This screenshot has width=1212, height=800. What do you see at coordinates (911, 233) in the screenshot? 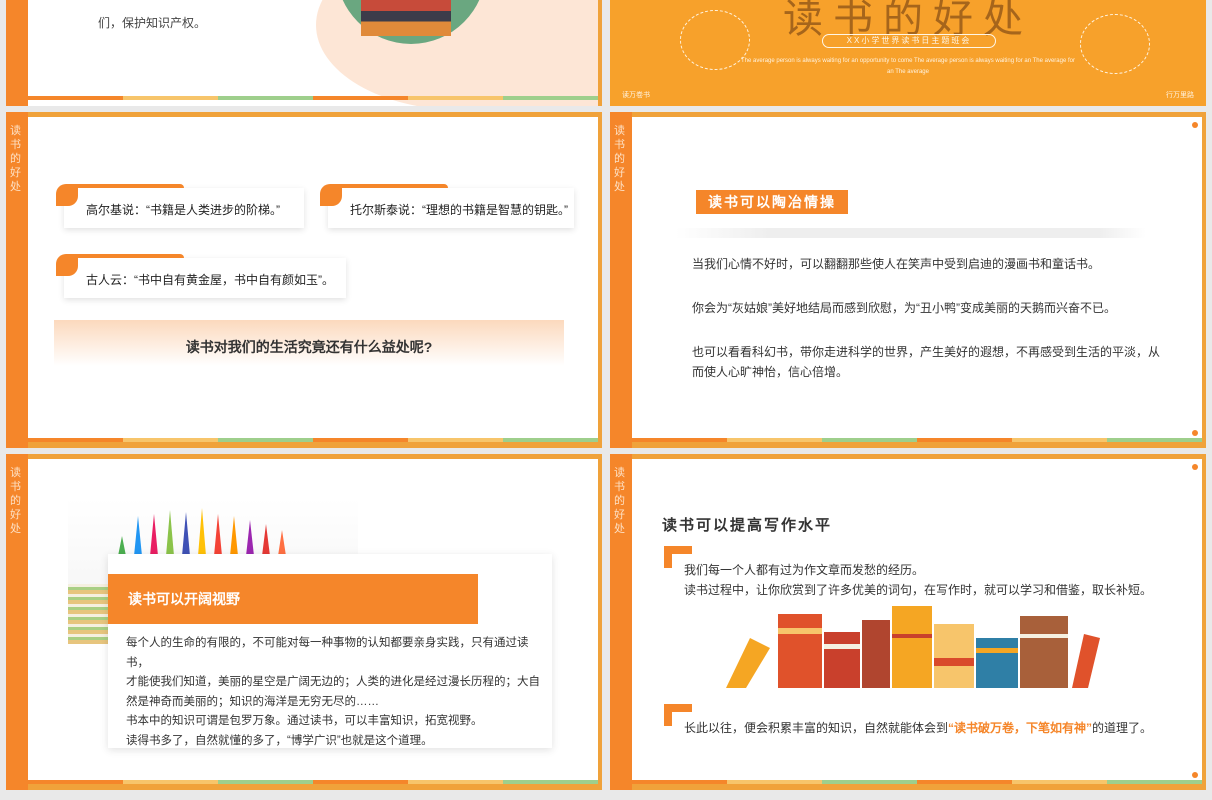
I see `brush-stroke-divider` at bounding box center [911, 233].